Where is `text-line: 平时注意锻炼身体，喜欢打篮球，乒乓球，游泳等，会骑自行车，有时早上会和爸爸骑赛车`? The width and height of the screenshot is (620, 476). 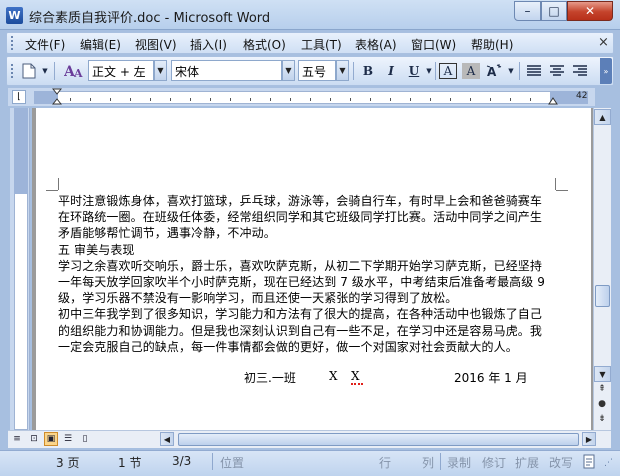 text-line: 平时注意锻炼身体，喜欢打篮球，乒乓球，游泳等，会骑自行车，有时早上会和爸爸骑赛车 is located at coordinates (300, 201).